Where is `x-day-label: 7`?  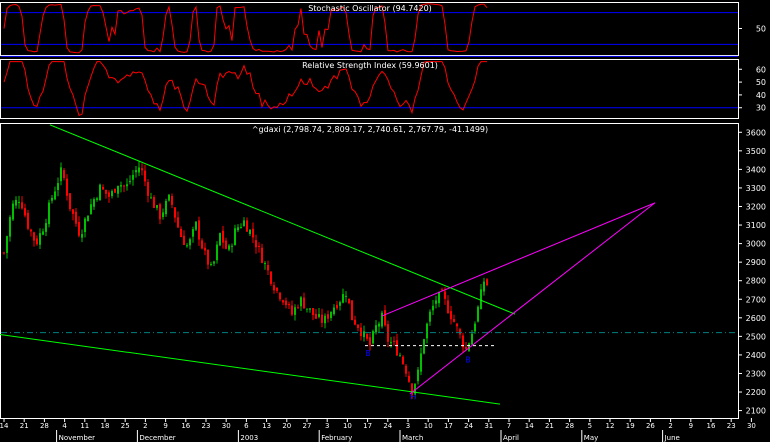
x-day-label: 7 is located at coordinates (509, 426).